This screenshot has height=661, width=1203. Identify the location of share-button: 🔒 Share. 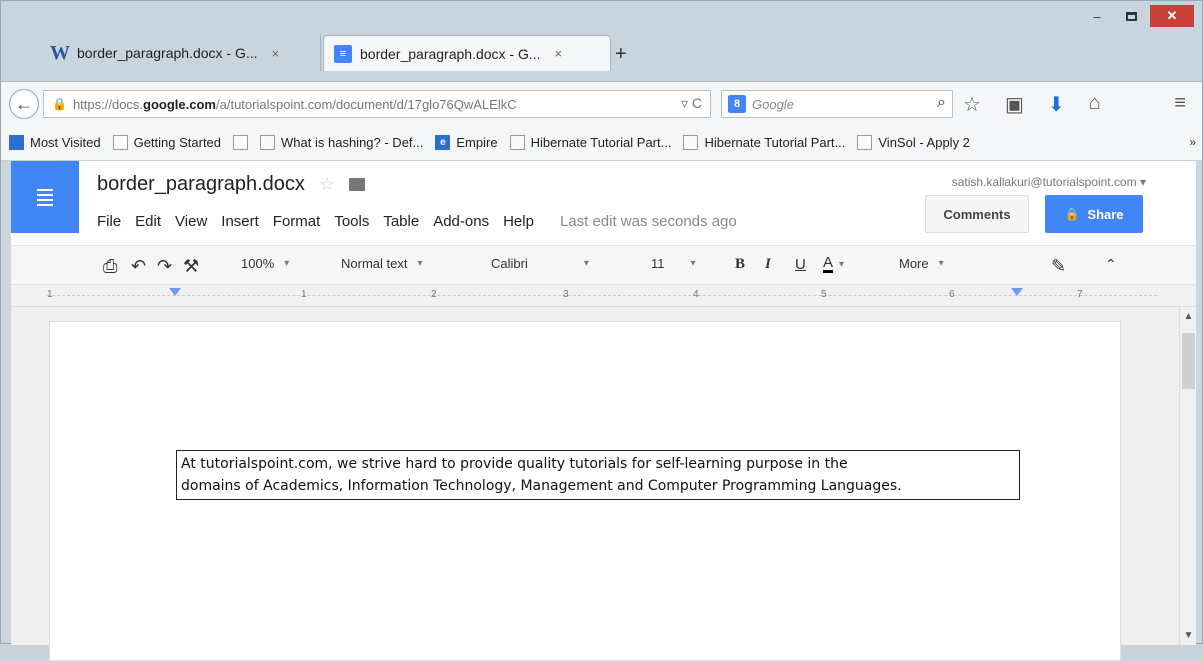
(1094, 214).